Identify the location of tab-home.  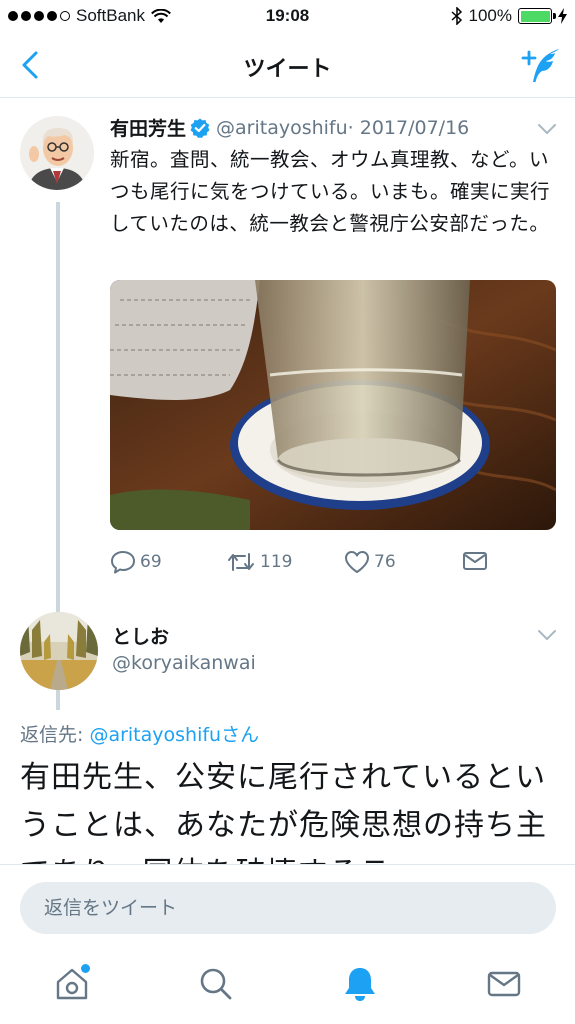
(72, 984).